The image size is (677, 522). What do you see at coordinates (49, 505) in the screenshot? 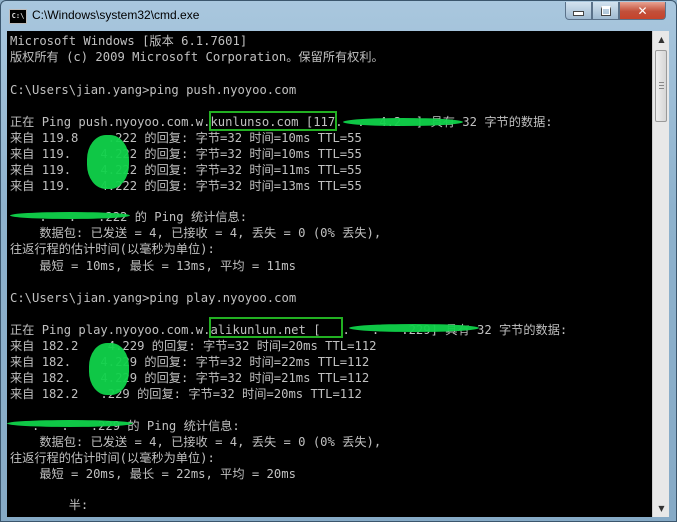
I see `console-line: 半:` at bounding box center [49, 505].